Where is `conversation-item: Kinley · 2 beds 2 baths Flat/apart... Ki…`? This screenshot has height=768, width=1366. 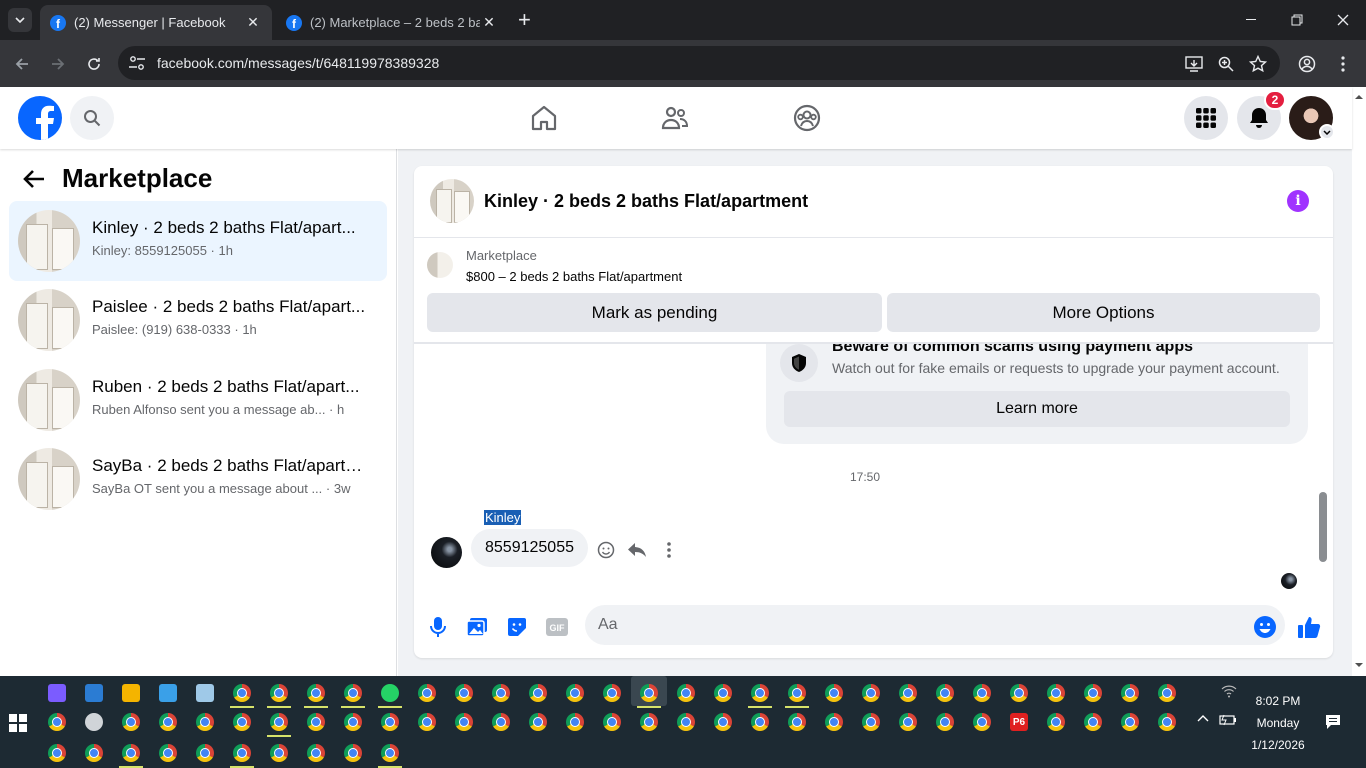 conversation-item: Kinley · 2 beds 2 baths Flat/apart... Ki… is located at coordinates (198, 241).